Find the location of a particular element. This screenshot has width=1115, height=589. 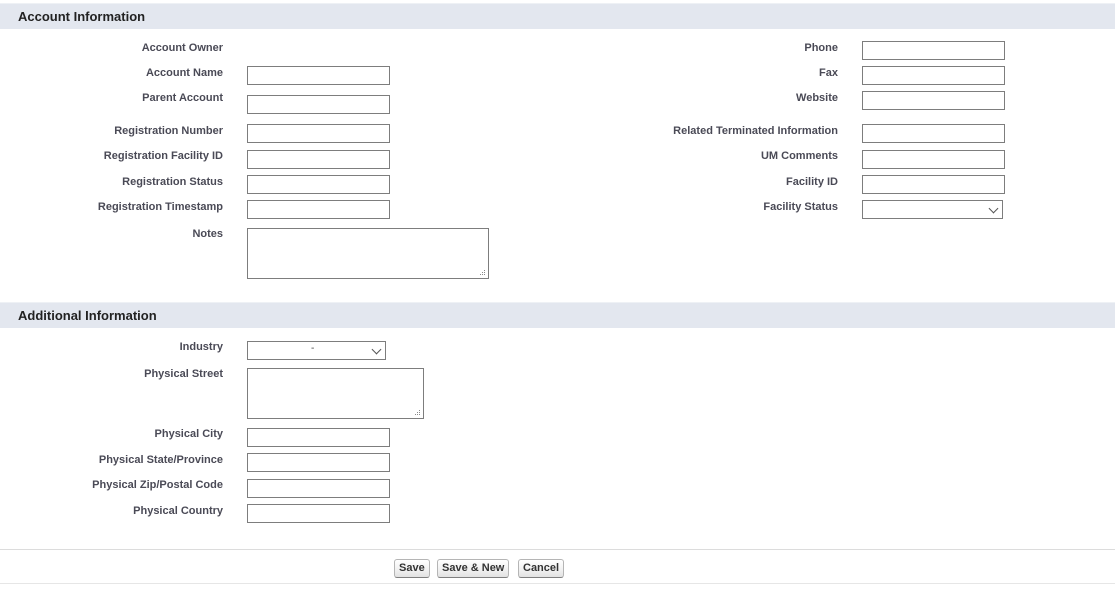

additional-information-title: Additional Information is located at coordinates (87, 315).